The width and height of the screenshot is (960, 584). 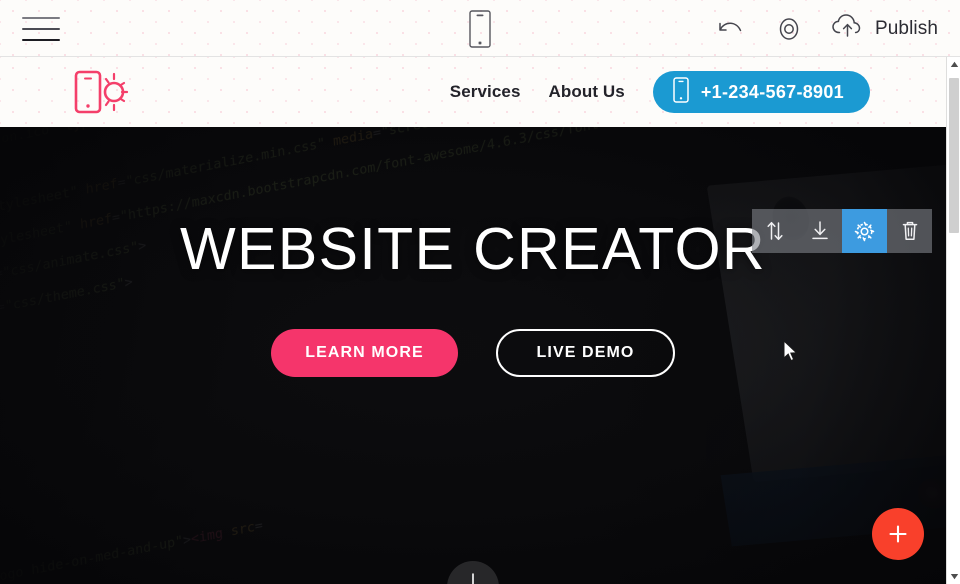 I want to click on eye-preview-glyph, so click(x=789, y=28).